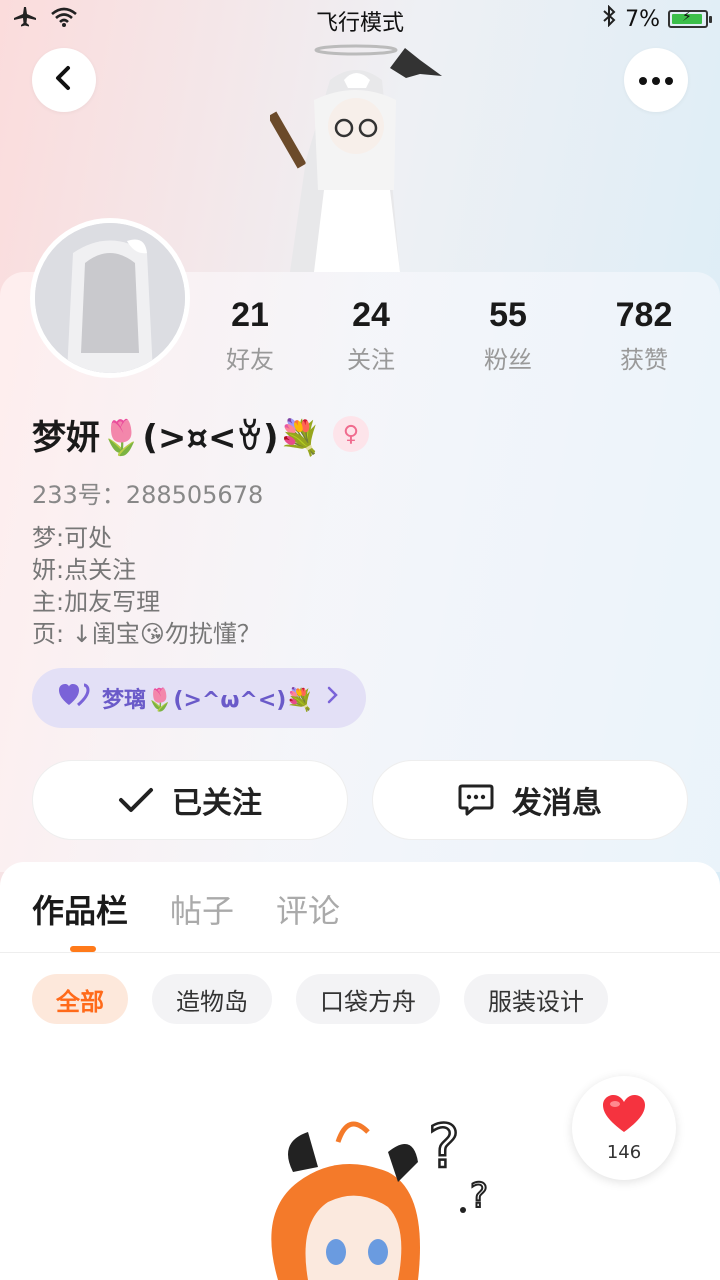 The width and height of the screenshot is (720, 1280). I want to click on stat-value: 24, so click(371, 315).